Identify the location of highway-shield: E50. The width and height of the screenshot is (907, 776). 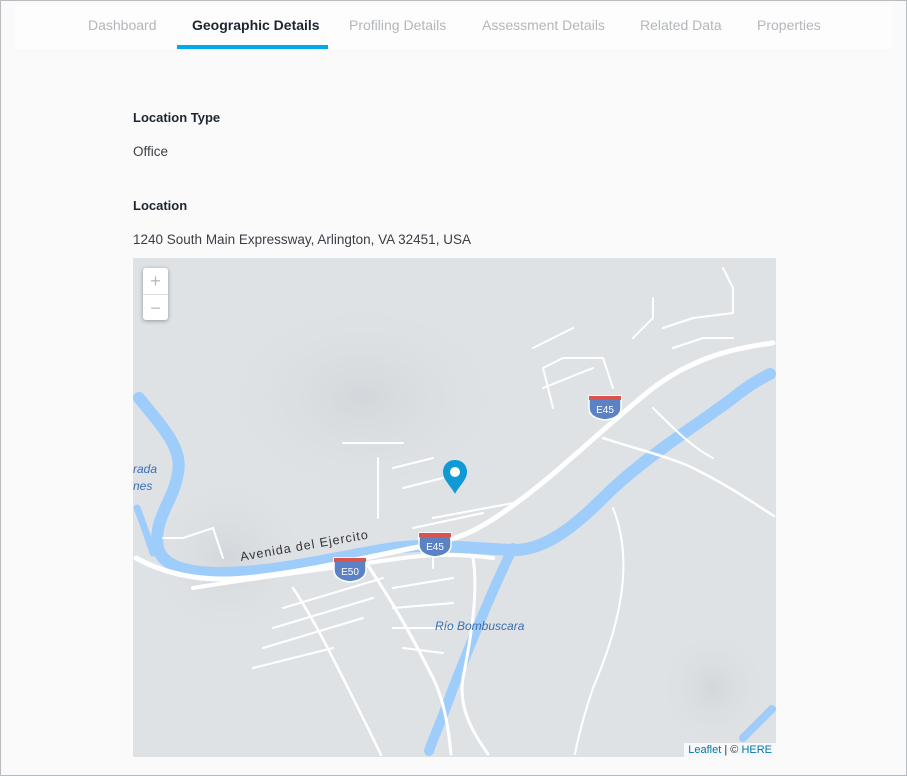
(350, 570).